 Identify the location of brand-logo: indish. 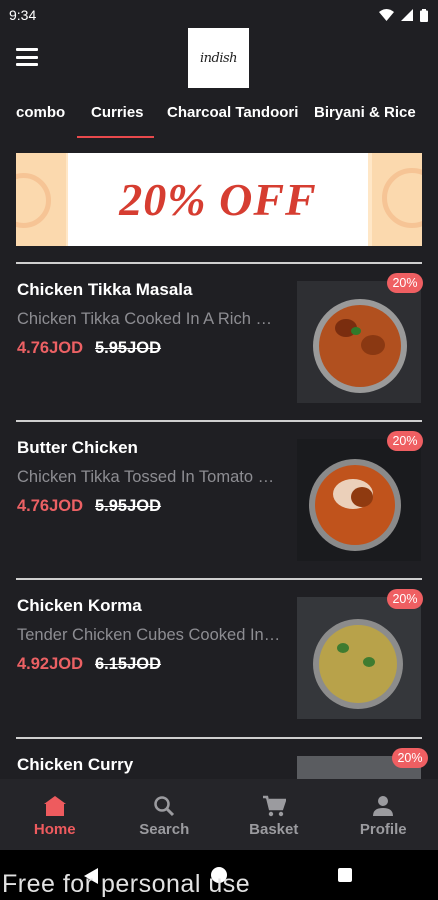
(218, 58).